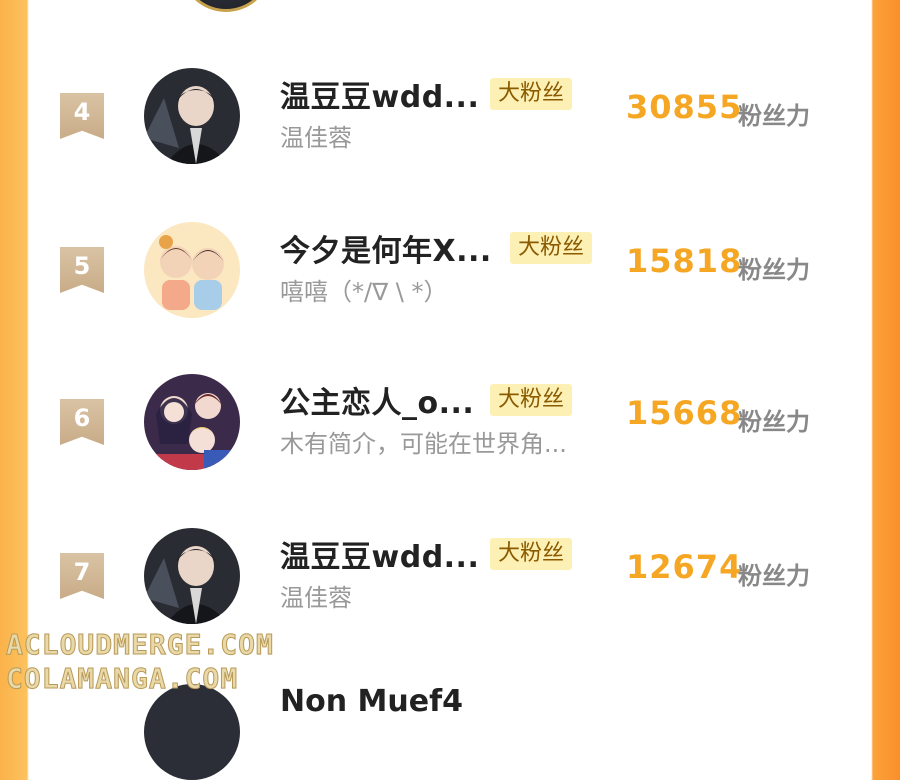 The height and width of the screenshot is (780, 900). I want to click on list-item: 4 温豆豆wdd... 大粉丝 温佳蓉 30855 粉丝力, so click(450, 122).